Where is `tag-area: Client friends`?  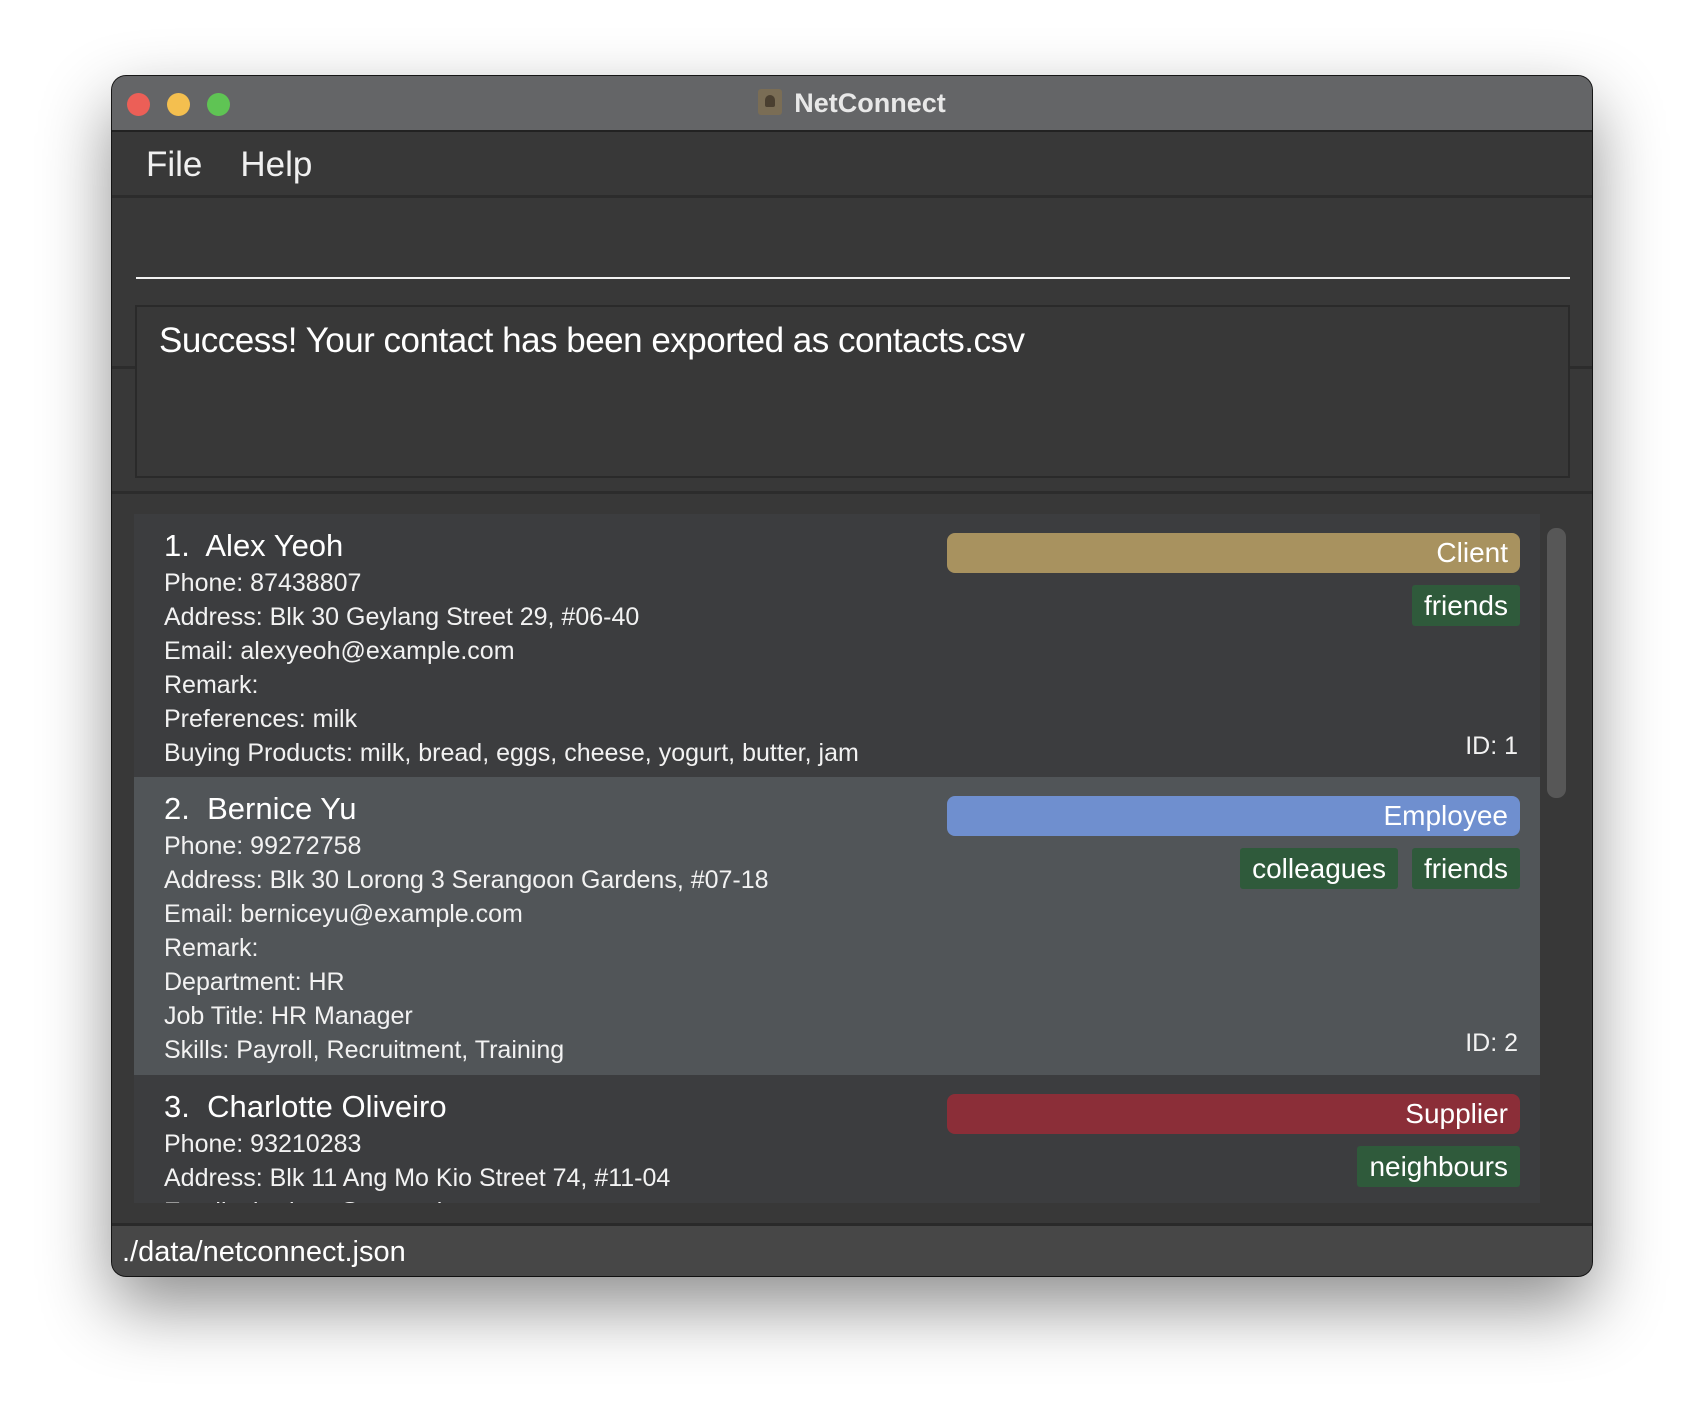
tag-area: Client friends is located at coordinates (1233, 579).